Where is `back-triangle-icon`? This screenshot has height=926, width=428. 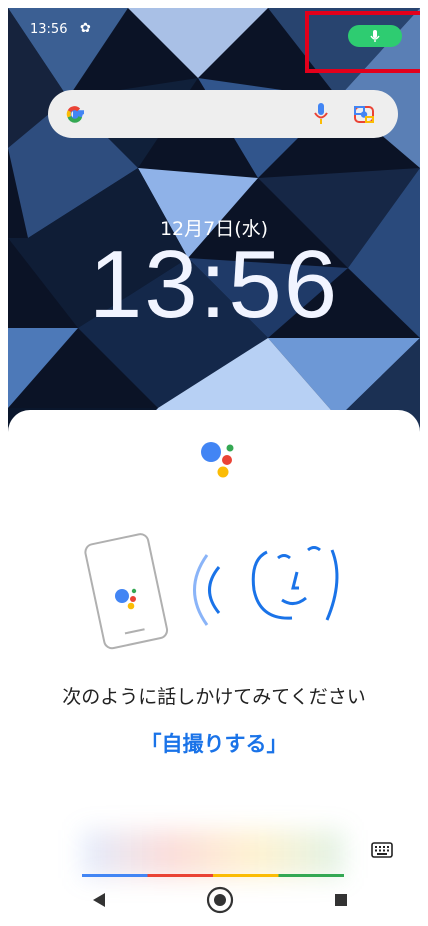 back-triangle-icon is located at coordinates (99, 900).